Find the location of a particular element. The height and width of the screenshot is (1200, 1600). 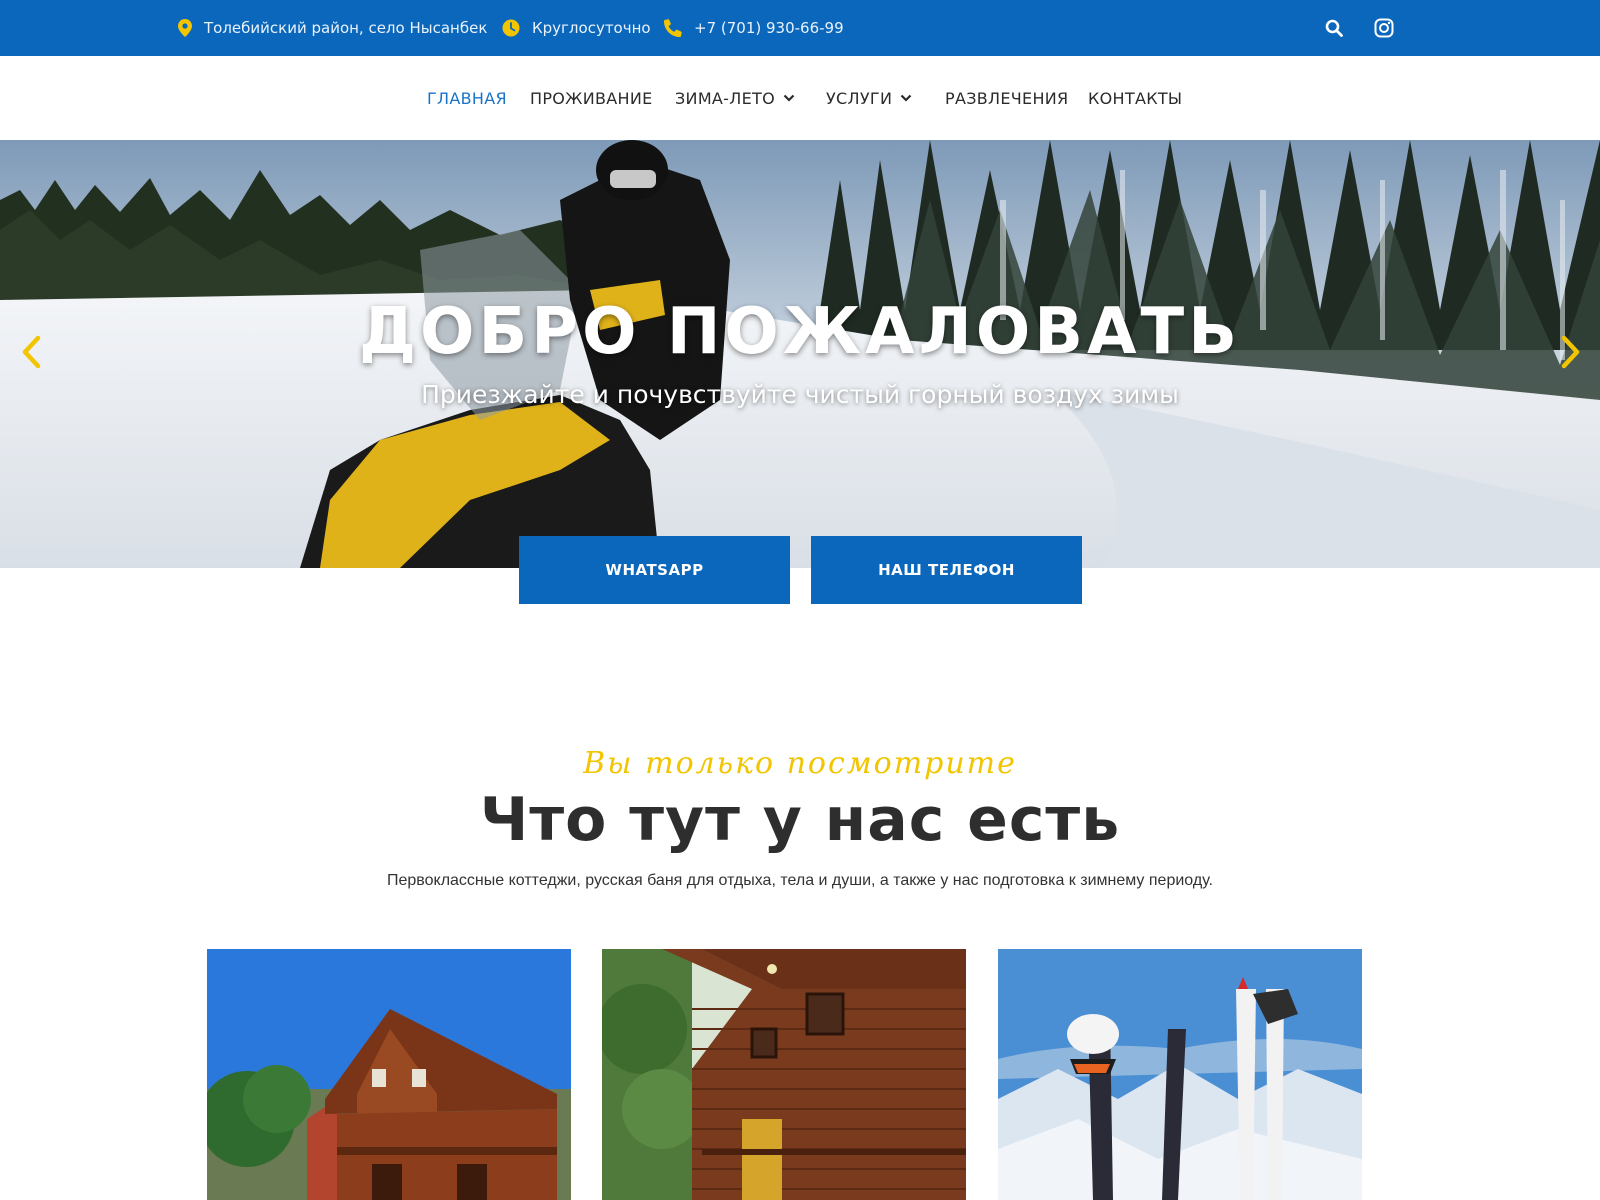

nav-item-entertainment: РАЗВЛЕЧЕНИЯ is located at coordinates (1006, 98).